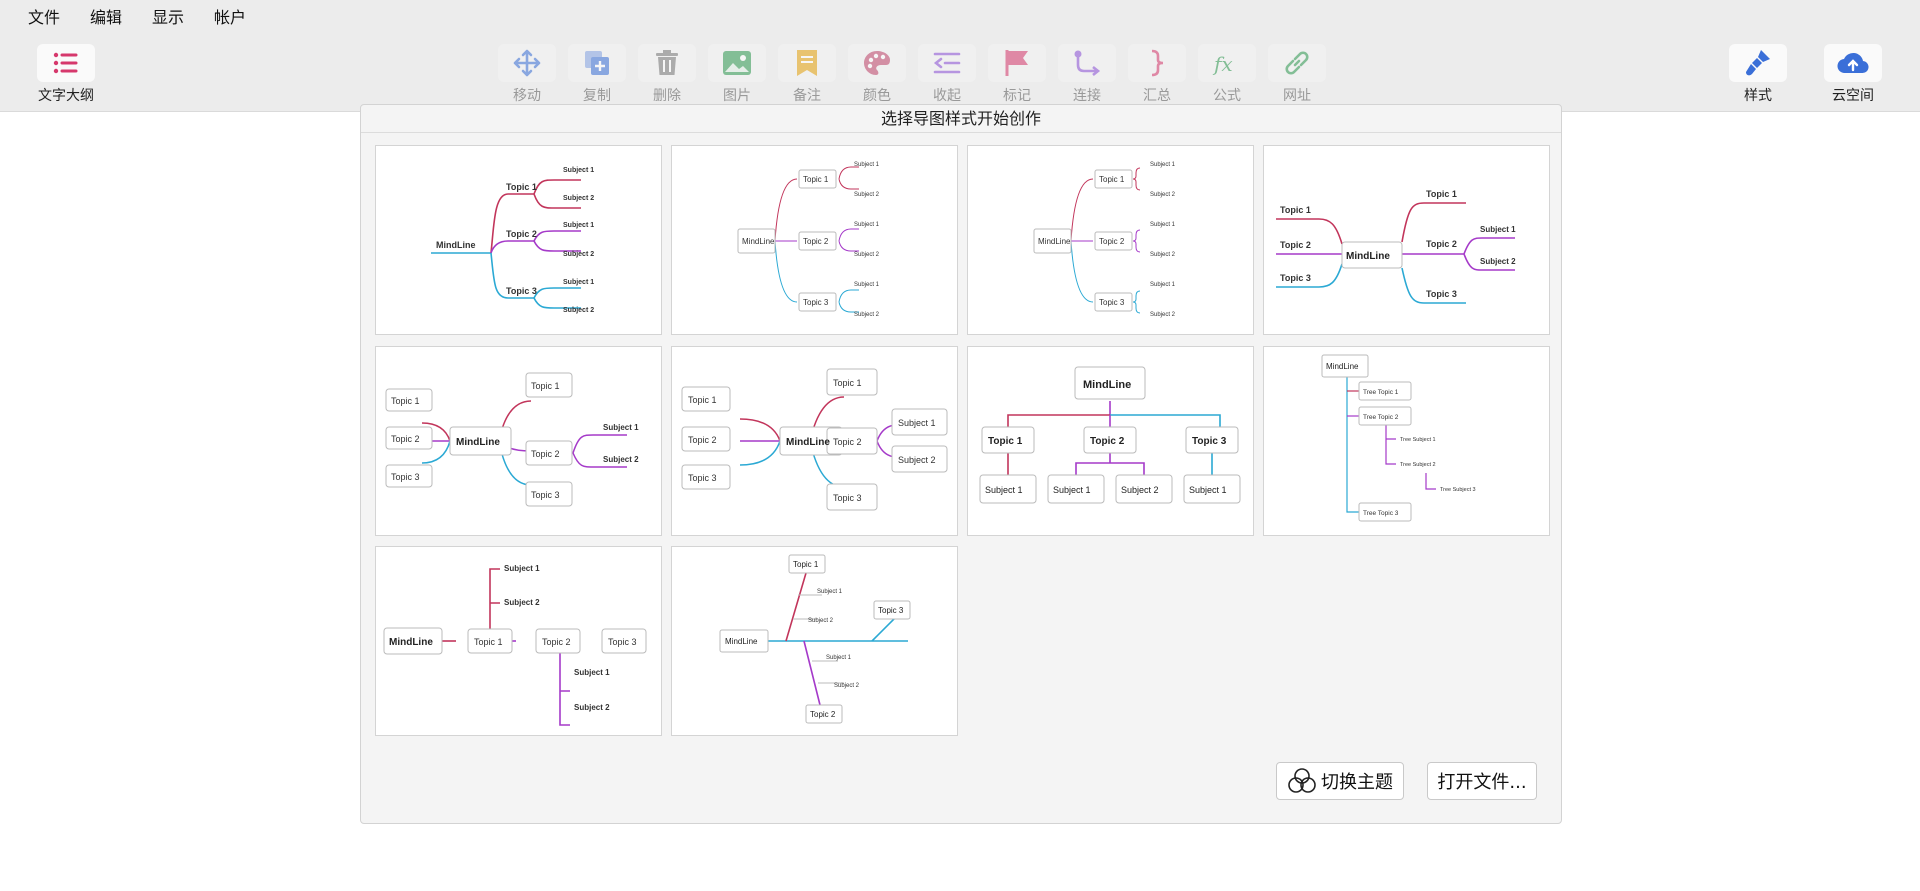 The width and height of the screenshot is (1920, 891). What do you see at coordinates (597, 74) in the screenshot?
I see `tool-copy: 复制` at bounding box center [597, 74].